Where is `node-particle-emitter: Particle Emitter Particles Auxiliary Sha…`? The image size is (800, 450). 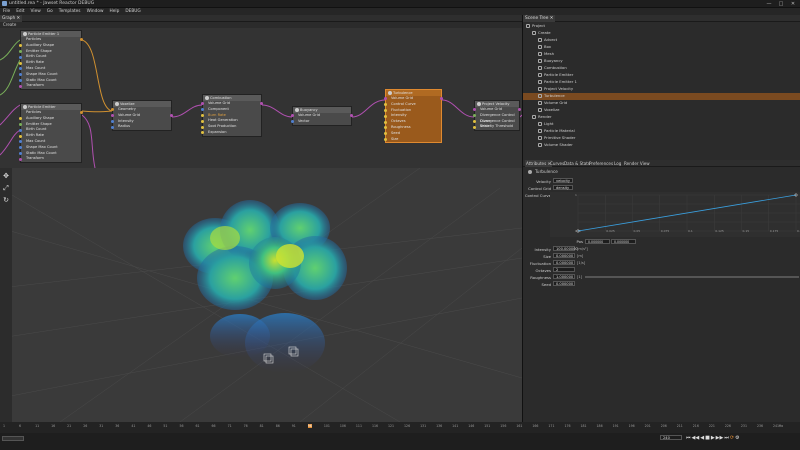
node-particle-emitter: Particle Emitter Particles Auxiliary Sha… is located at coordinates (51, 133).